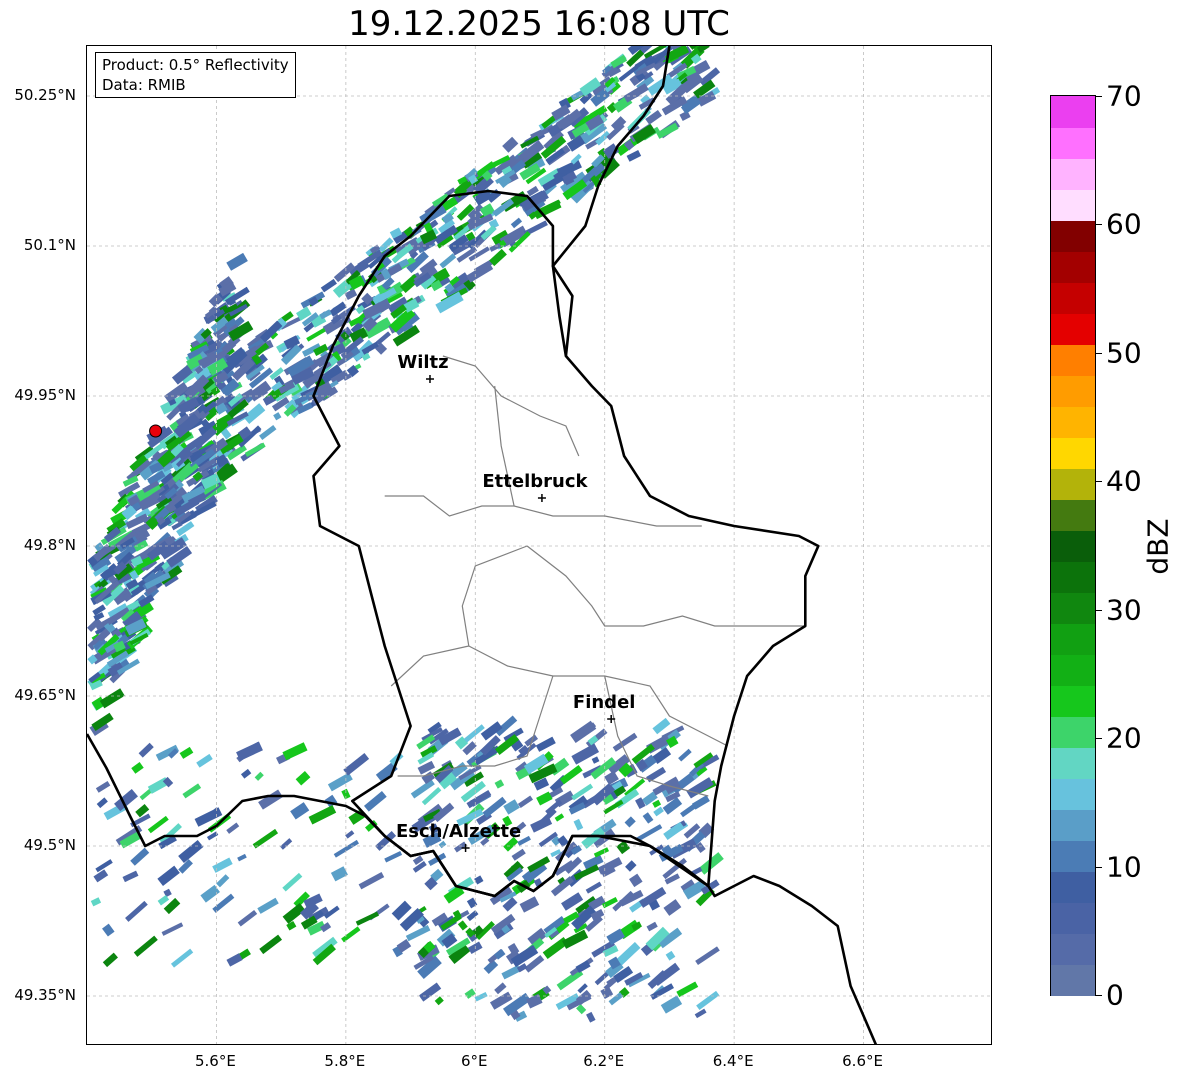 This screenshot has height=1081, width=1184. I want to click on colorbar-tick-label: 50, so click(1124, 353).